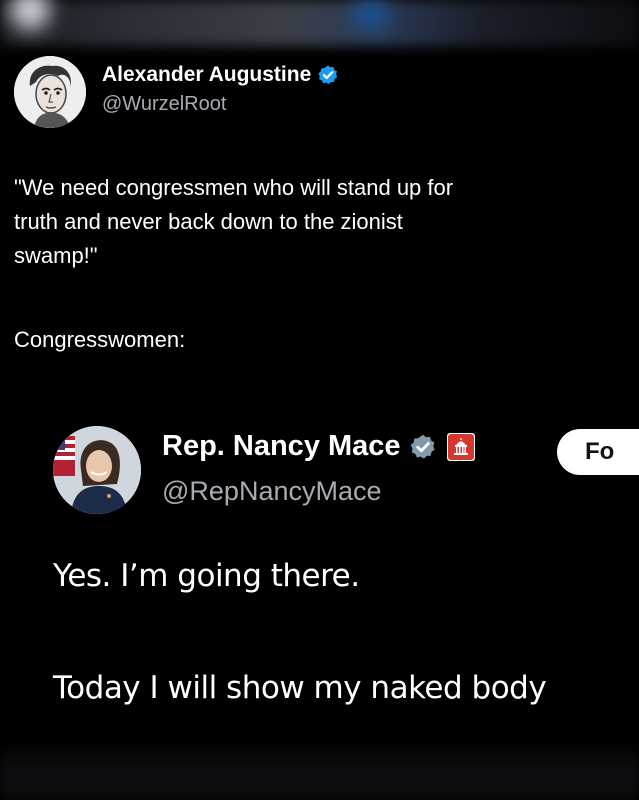 This screenshot has width=639, height=800. What do you see at coordinates (272, 491) in the screenshot?
I see `embedded-author-handle: @RepNancyMace` at bounding box center [272, 491].